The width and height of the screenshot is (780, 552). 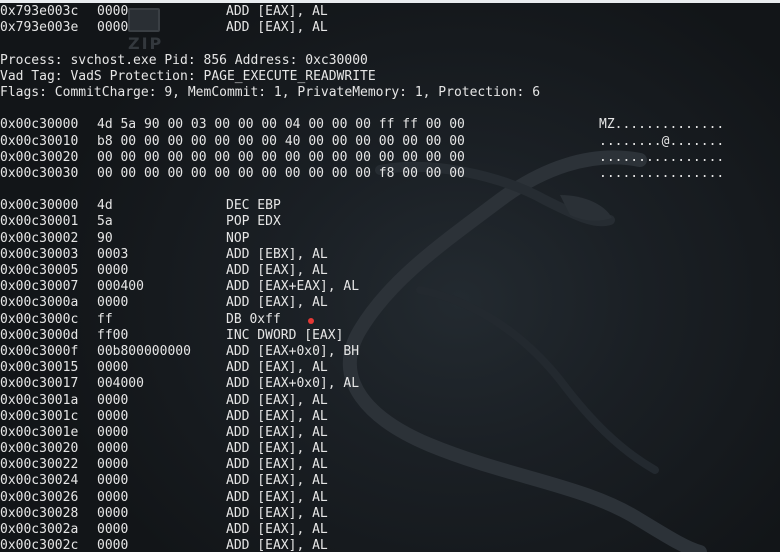 I want to click on opcode-bytes: 5a, so click(x=105, y=222).